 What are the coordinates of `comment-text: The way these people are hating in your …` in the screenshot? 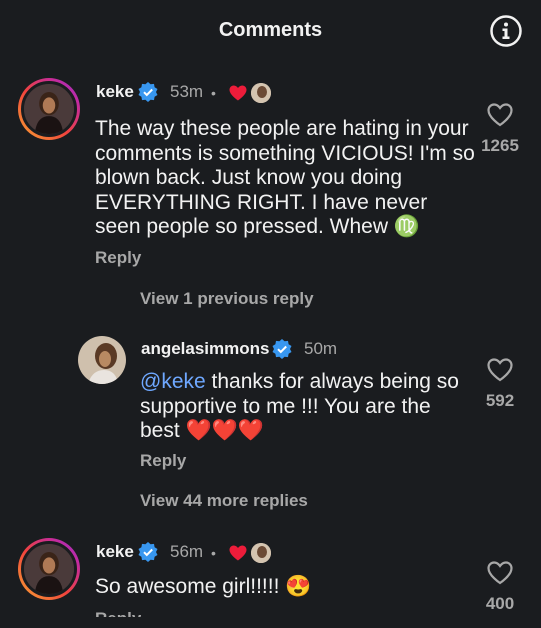 It's located at (285, 177).